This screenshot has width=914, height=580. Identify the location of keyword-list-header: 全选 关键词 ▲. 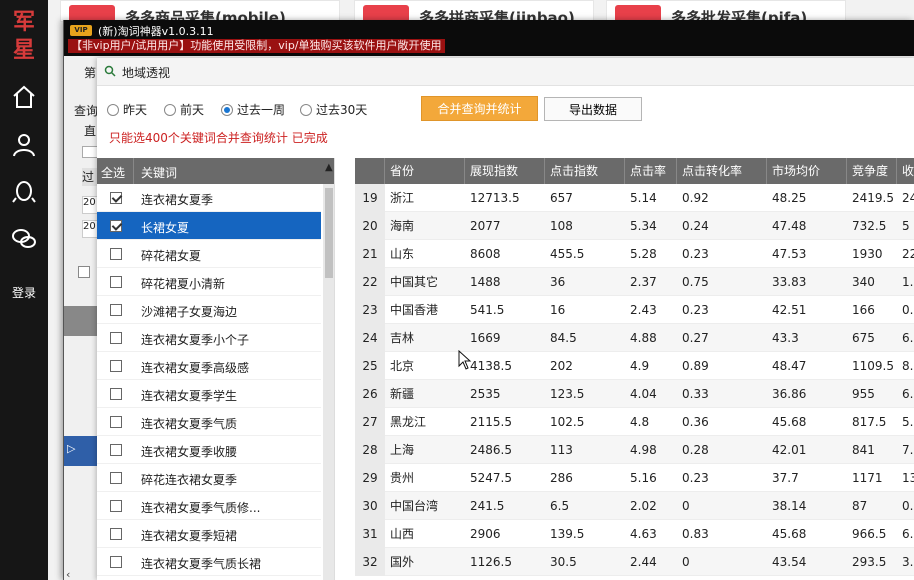
(215, 171).